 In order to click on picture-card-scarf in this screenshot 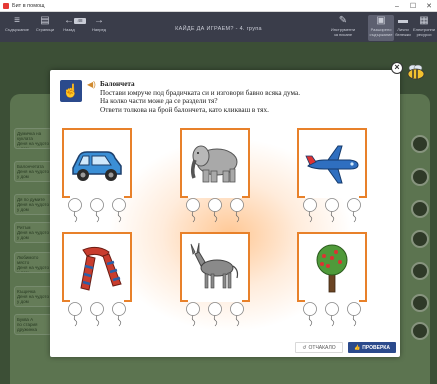, I will do `click(97, 279)`.